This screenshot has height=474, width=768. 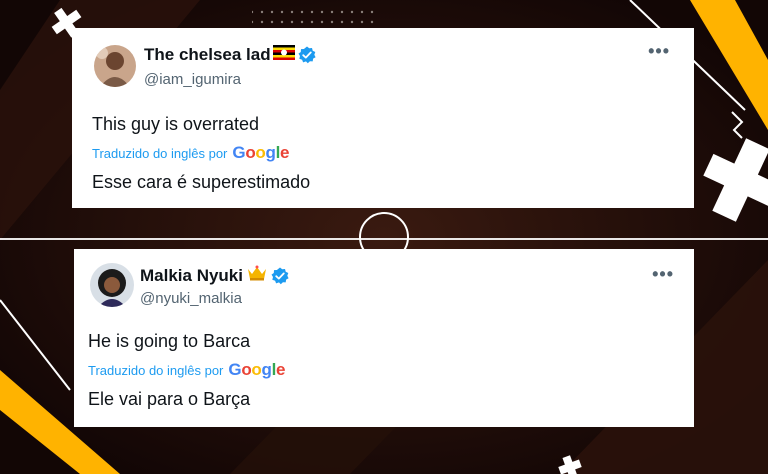 What do you see at coordinates (201, 182) in the screenshot?
I see `tweet-translated-text: Esse cara é superestimado` at bounding box center [201, 182].